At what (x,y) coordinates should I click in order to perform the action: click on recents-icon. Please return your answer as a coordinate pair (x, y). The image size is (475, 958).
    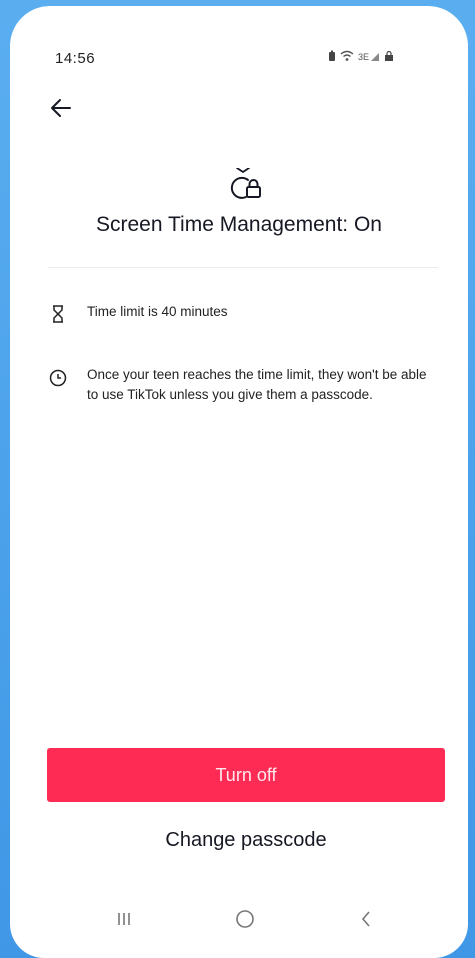
    Looking at the image, I should click on (124, 919).